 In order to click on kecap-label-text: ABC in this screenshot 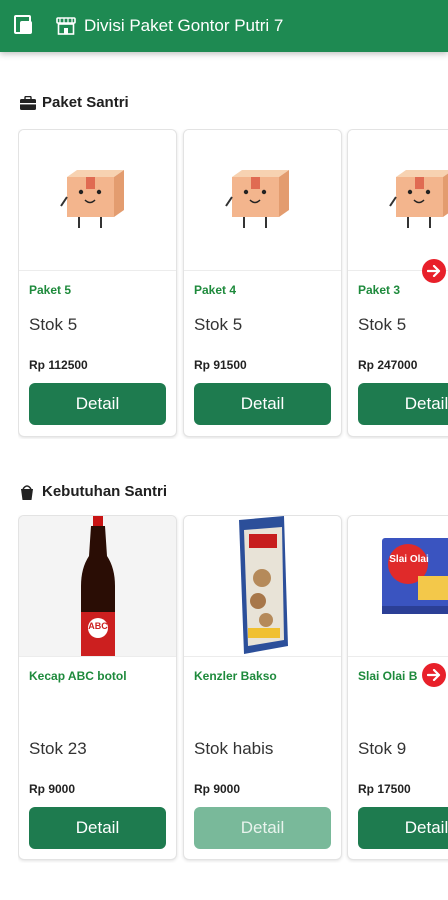, I will do `click(98, 626)`.